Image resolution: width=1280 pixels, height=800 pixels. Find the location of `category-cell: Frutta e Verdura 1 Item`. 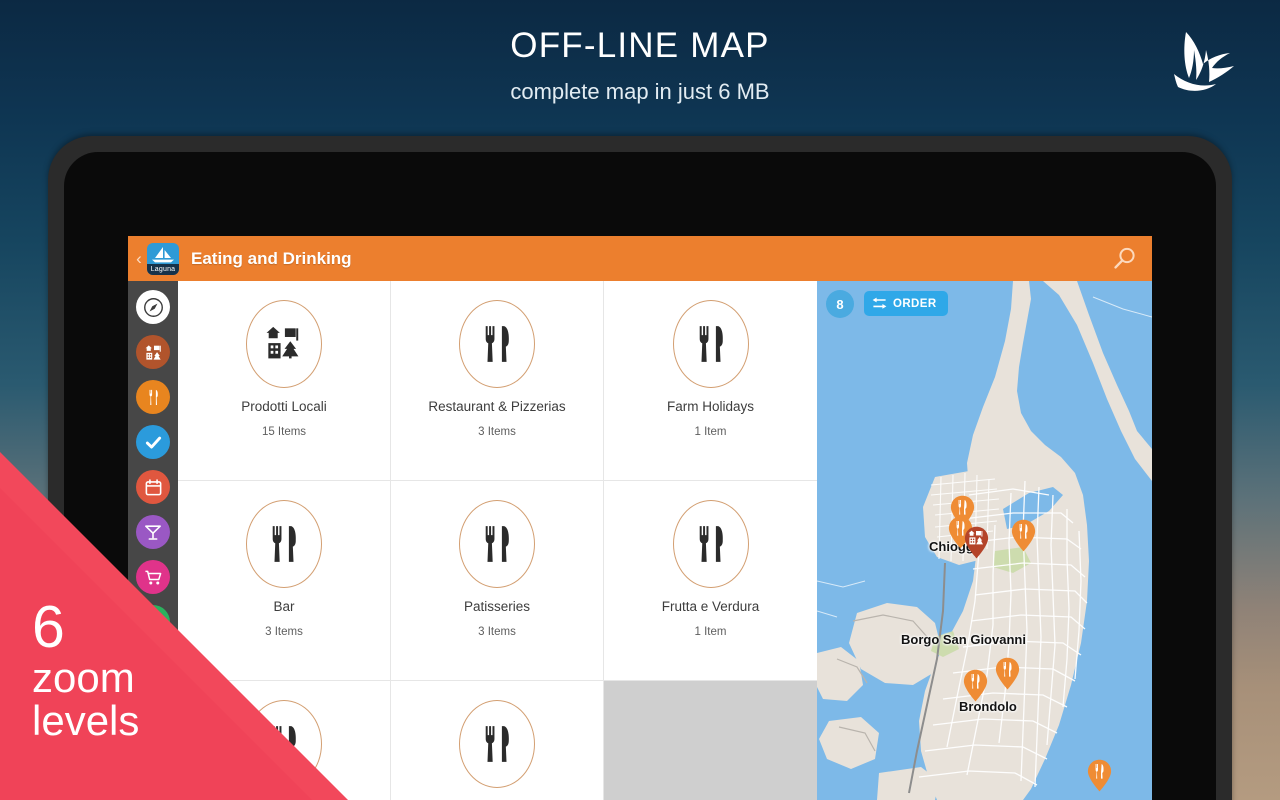

category-cell: Frutta e Verdura 1 Item is located at coordinates (710, 581).